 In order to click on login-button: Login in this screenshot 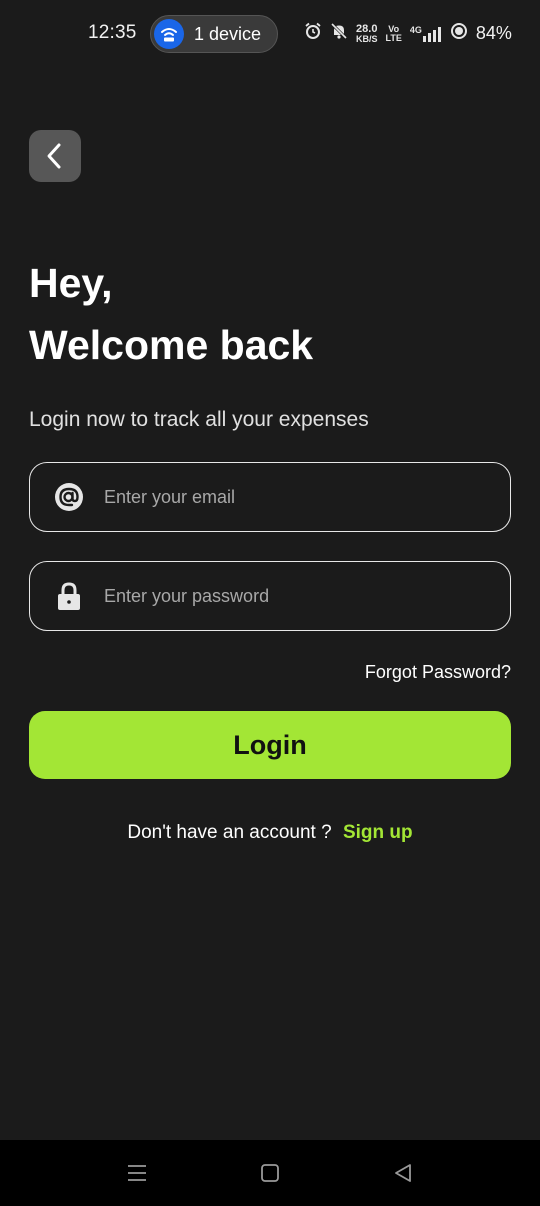, I will do `click(270, 745)`.